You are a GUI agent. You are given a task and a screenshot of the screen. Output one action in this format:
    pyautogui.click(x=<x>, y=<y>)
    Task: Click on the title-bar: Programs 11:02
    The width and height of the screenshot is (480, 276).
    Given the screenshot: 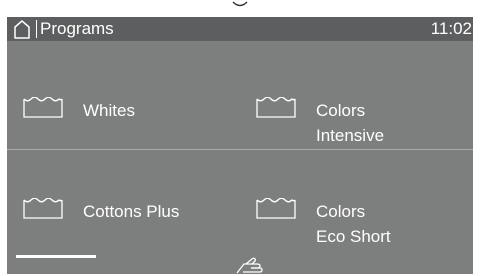 What is the action you would take?
    pyautogui.click(x=240, y=29)
    